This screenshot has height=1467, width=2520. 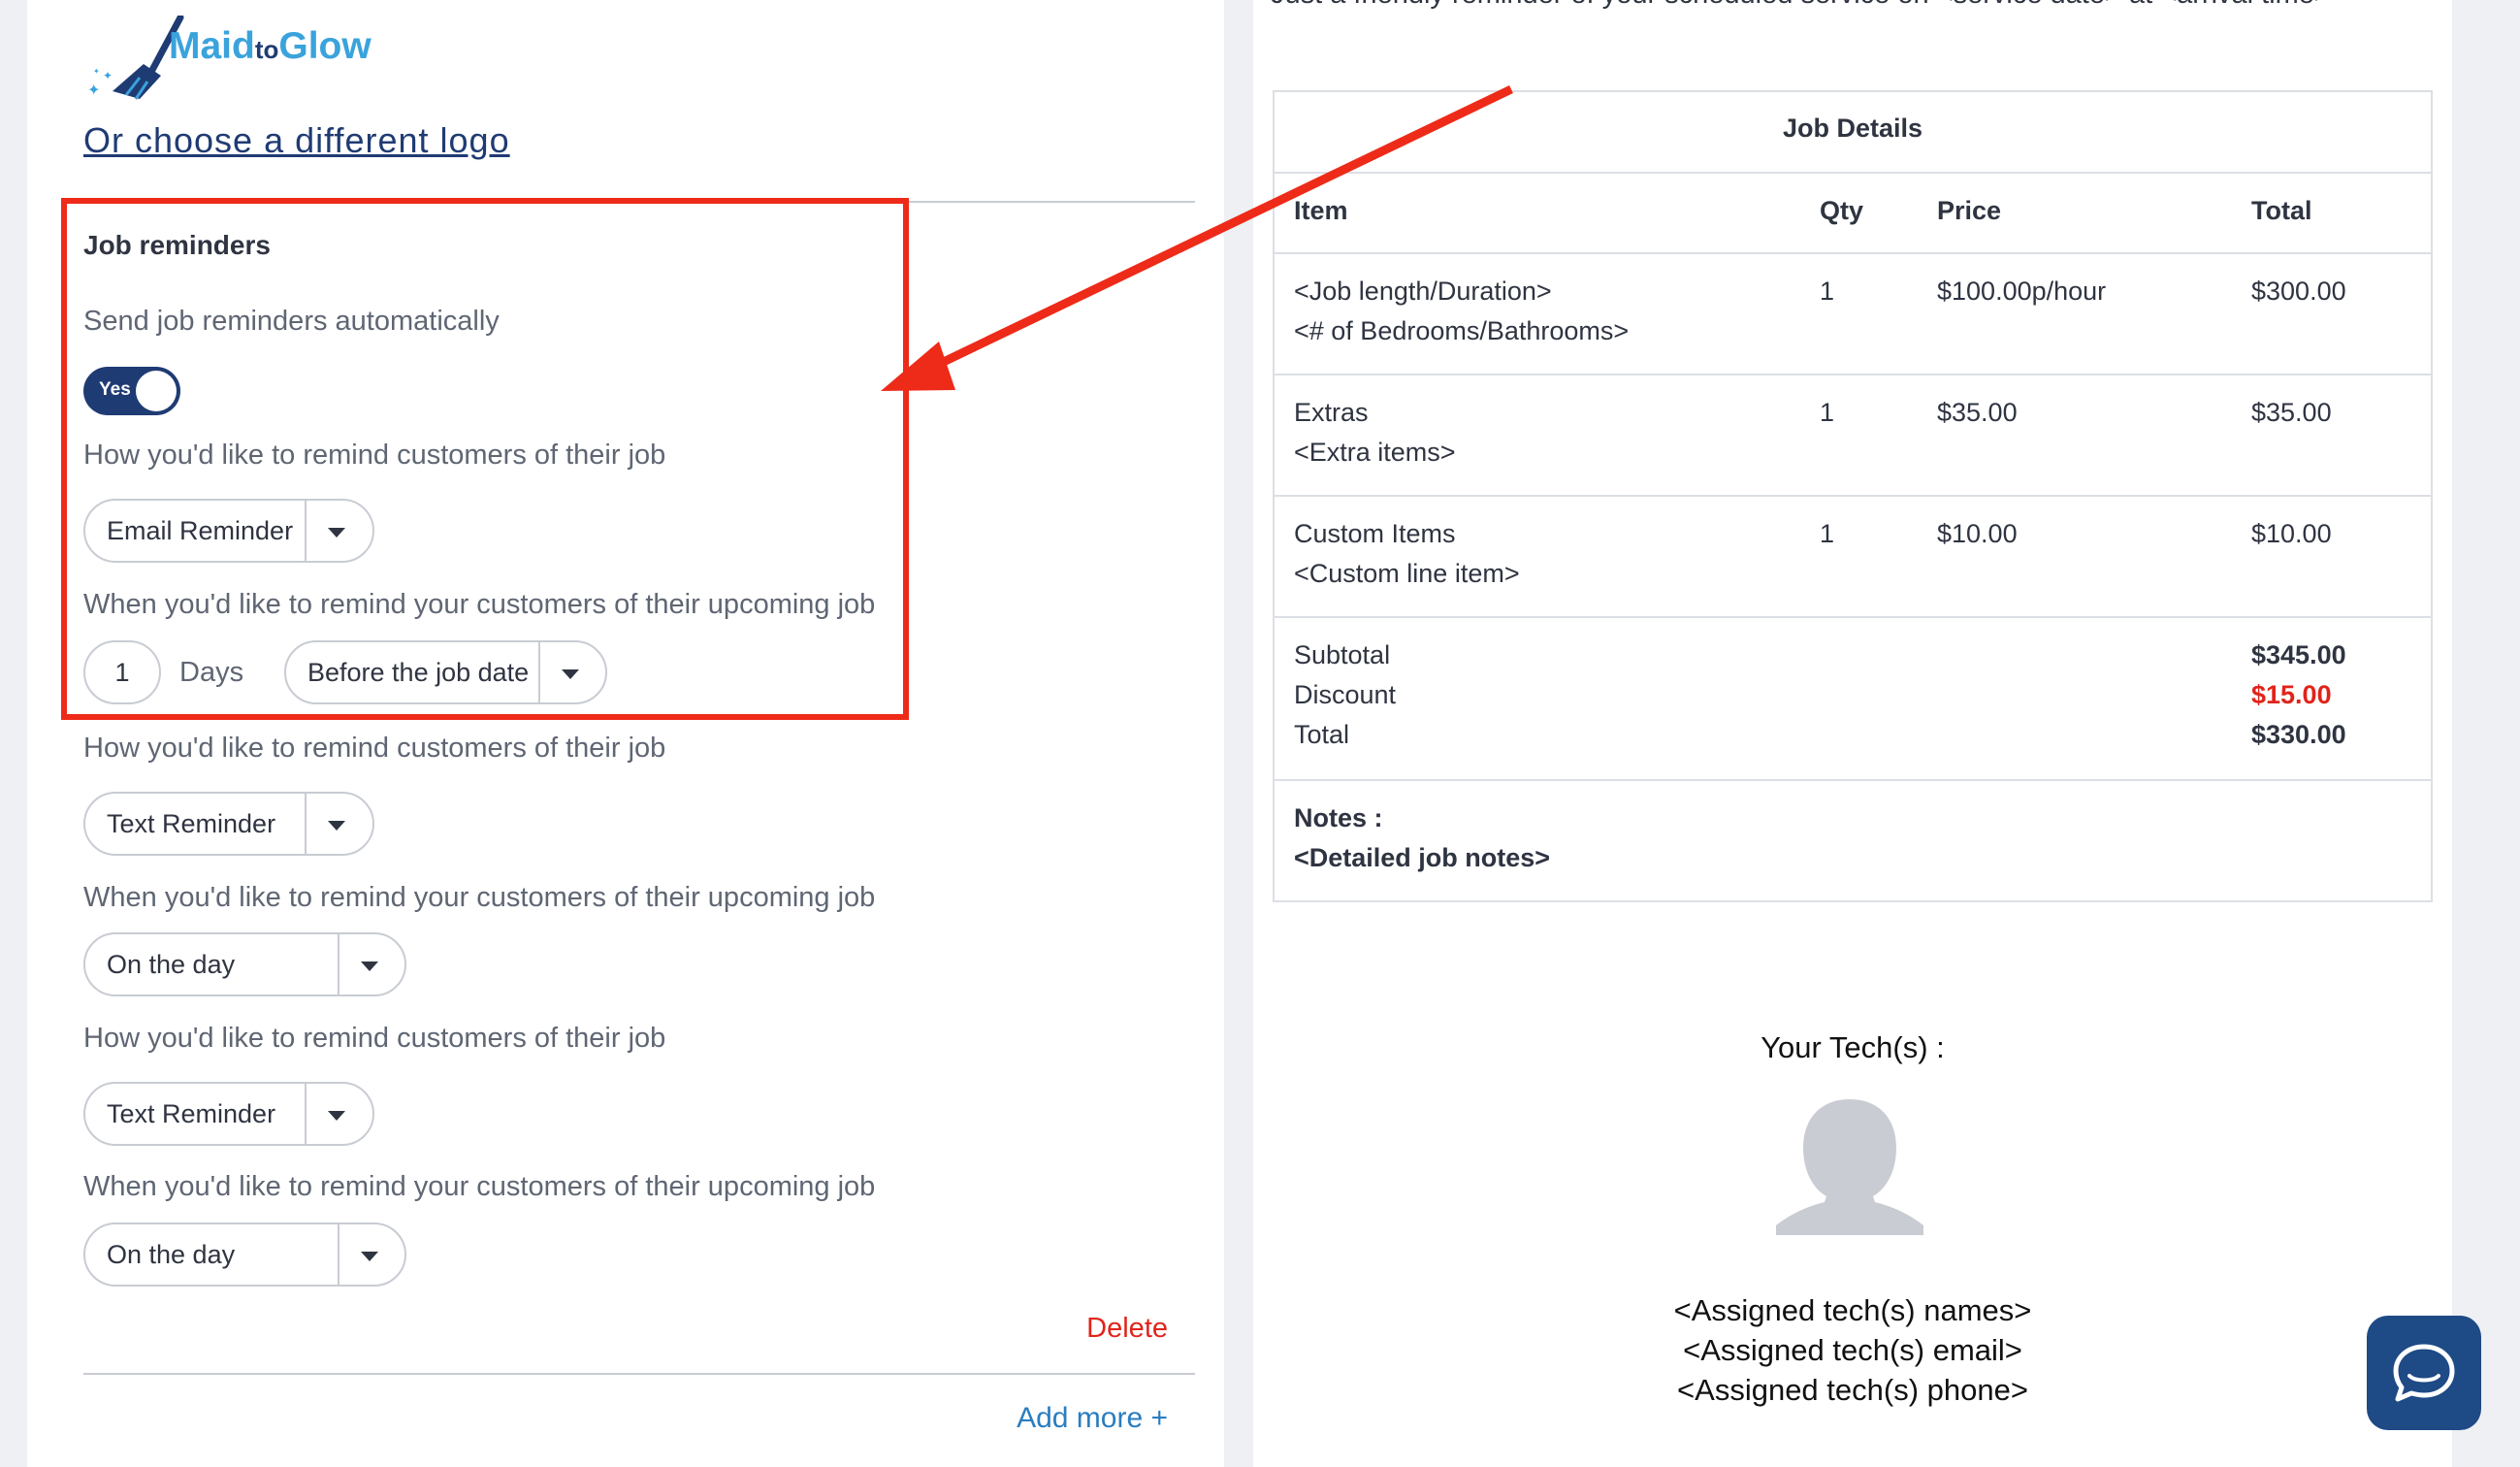 What do you see at coordinates (2298, 734) in the screenshot?
I see `total-value: $330.00` at bounding box center [2298, 734].